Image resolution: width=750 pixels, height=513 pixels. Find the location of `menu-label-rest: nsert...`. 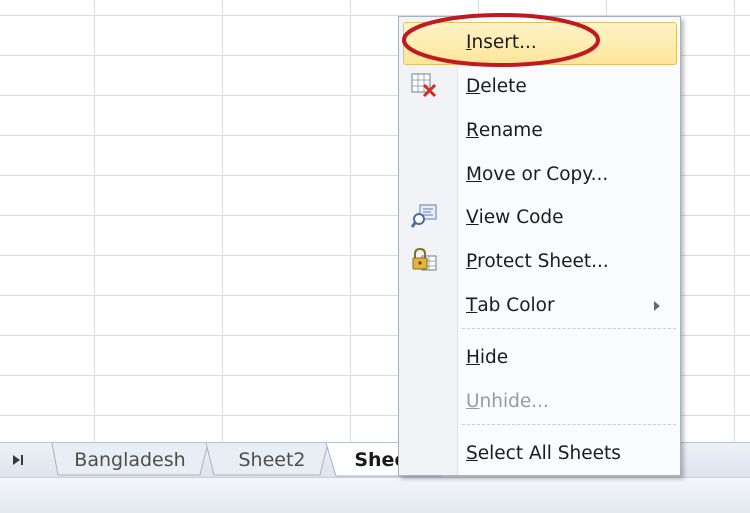

menu-label-rest: nsert... is located at coordinates (504, 42).